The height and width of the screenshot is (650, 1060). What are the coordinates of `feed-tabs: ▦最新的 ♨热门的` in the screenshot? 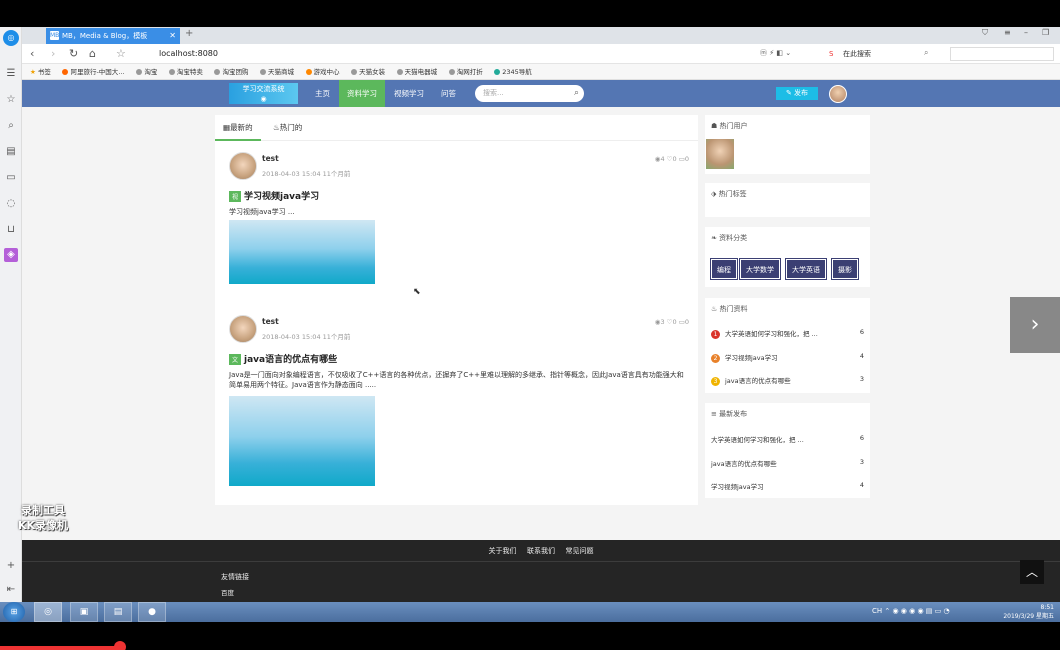 It's located at (456, 128).